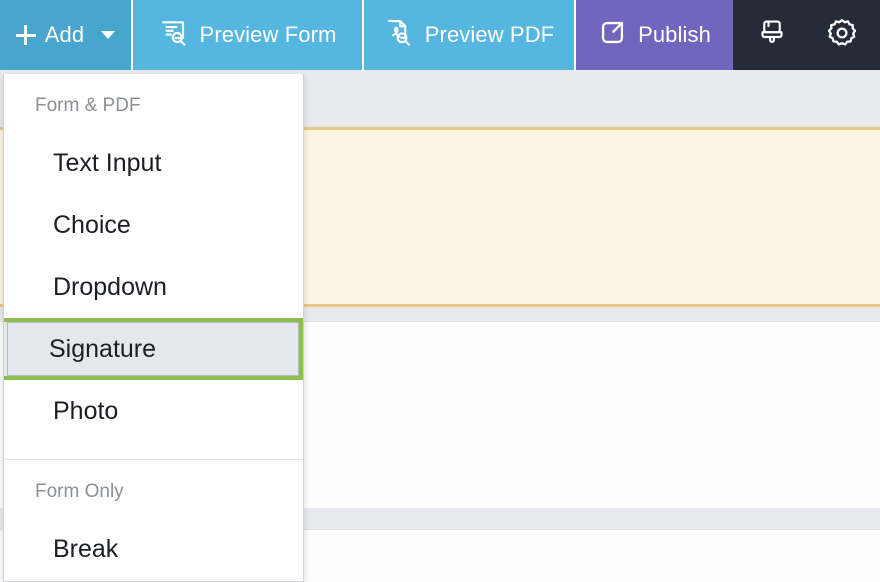 The width and height of the screenshot is (880, 582). I want to click on menu-item-signature: Signature, so click(153, 349).